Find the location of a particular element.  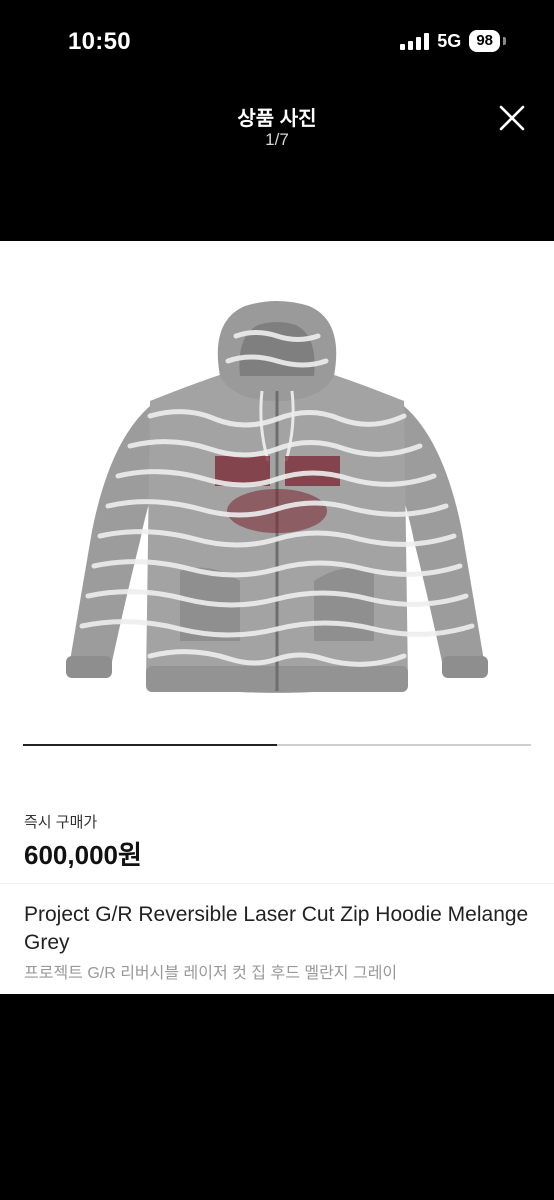

product-name-ko: 프로젝트 G/R 리버시블 레이저 컷 집 후드 멜란지 그레이 is located at coordinates (211, 973).